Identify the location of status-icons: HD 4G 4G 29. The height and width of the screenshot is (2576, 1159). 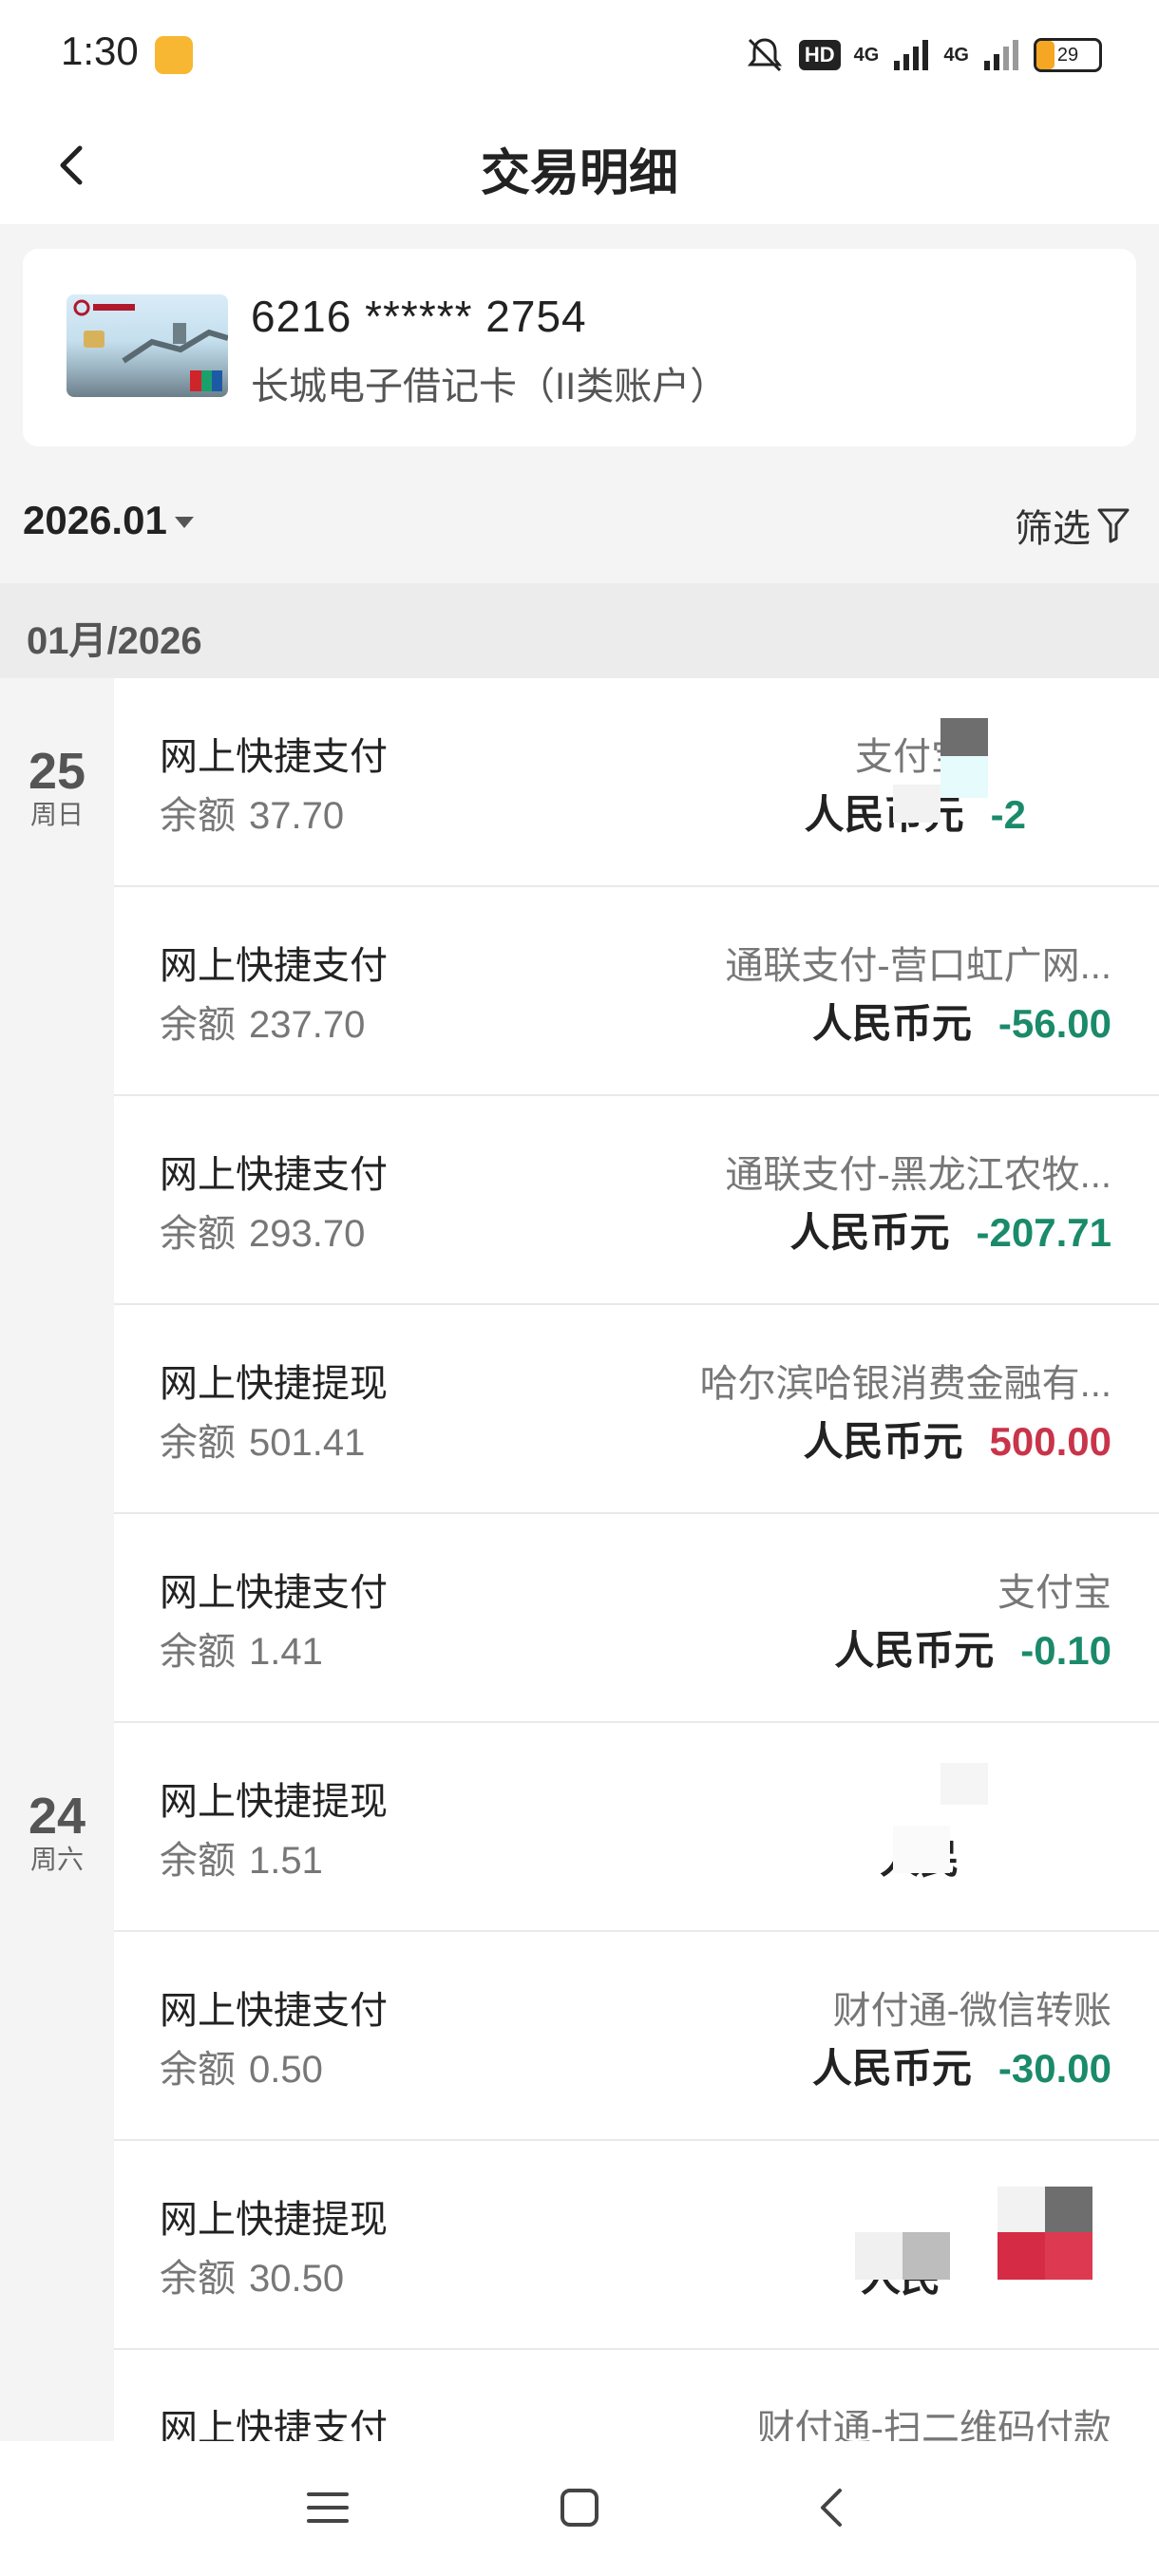
(923, 55).